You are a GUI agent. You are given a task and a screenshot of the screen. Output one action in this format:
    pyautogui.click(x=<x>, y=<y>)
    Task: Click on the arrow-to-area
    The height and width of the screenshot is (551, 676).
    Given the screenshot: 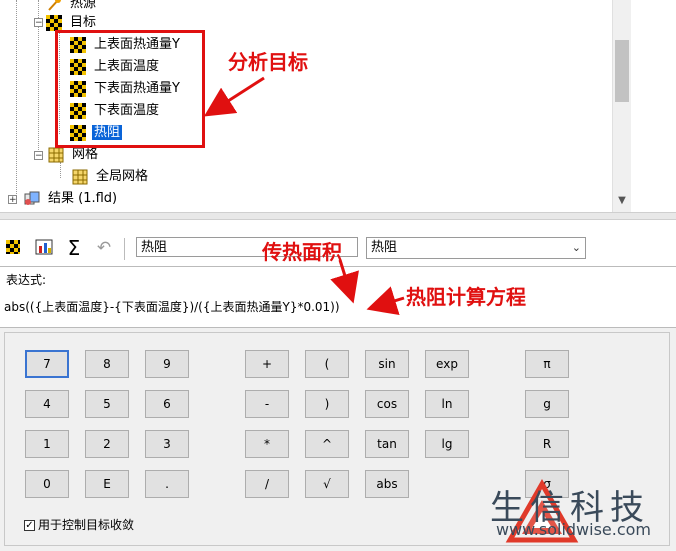 What is the action you would take?
    pyautogui.click(x=344, y=281)
    